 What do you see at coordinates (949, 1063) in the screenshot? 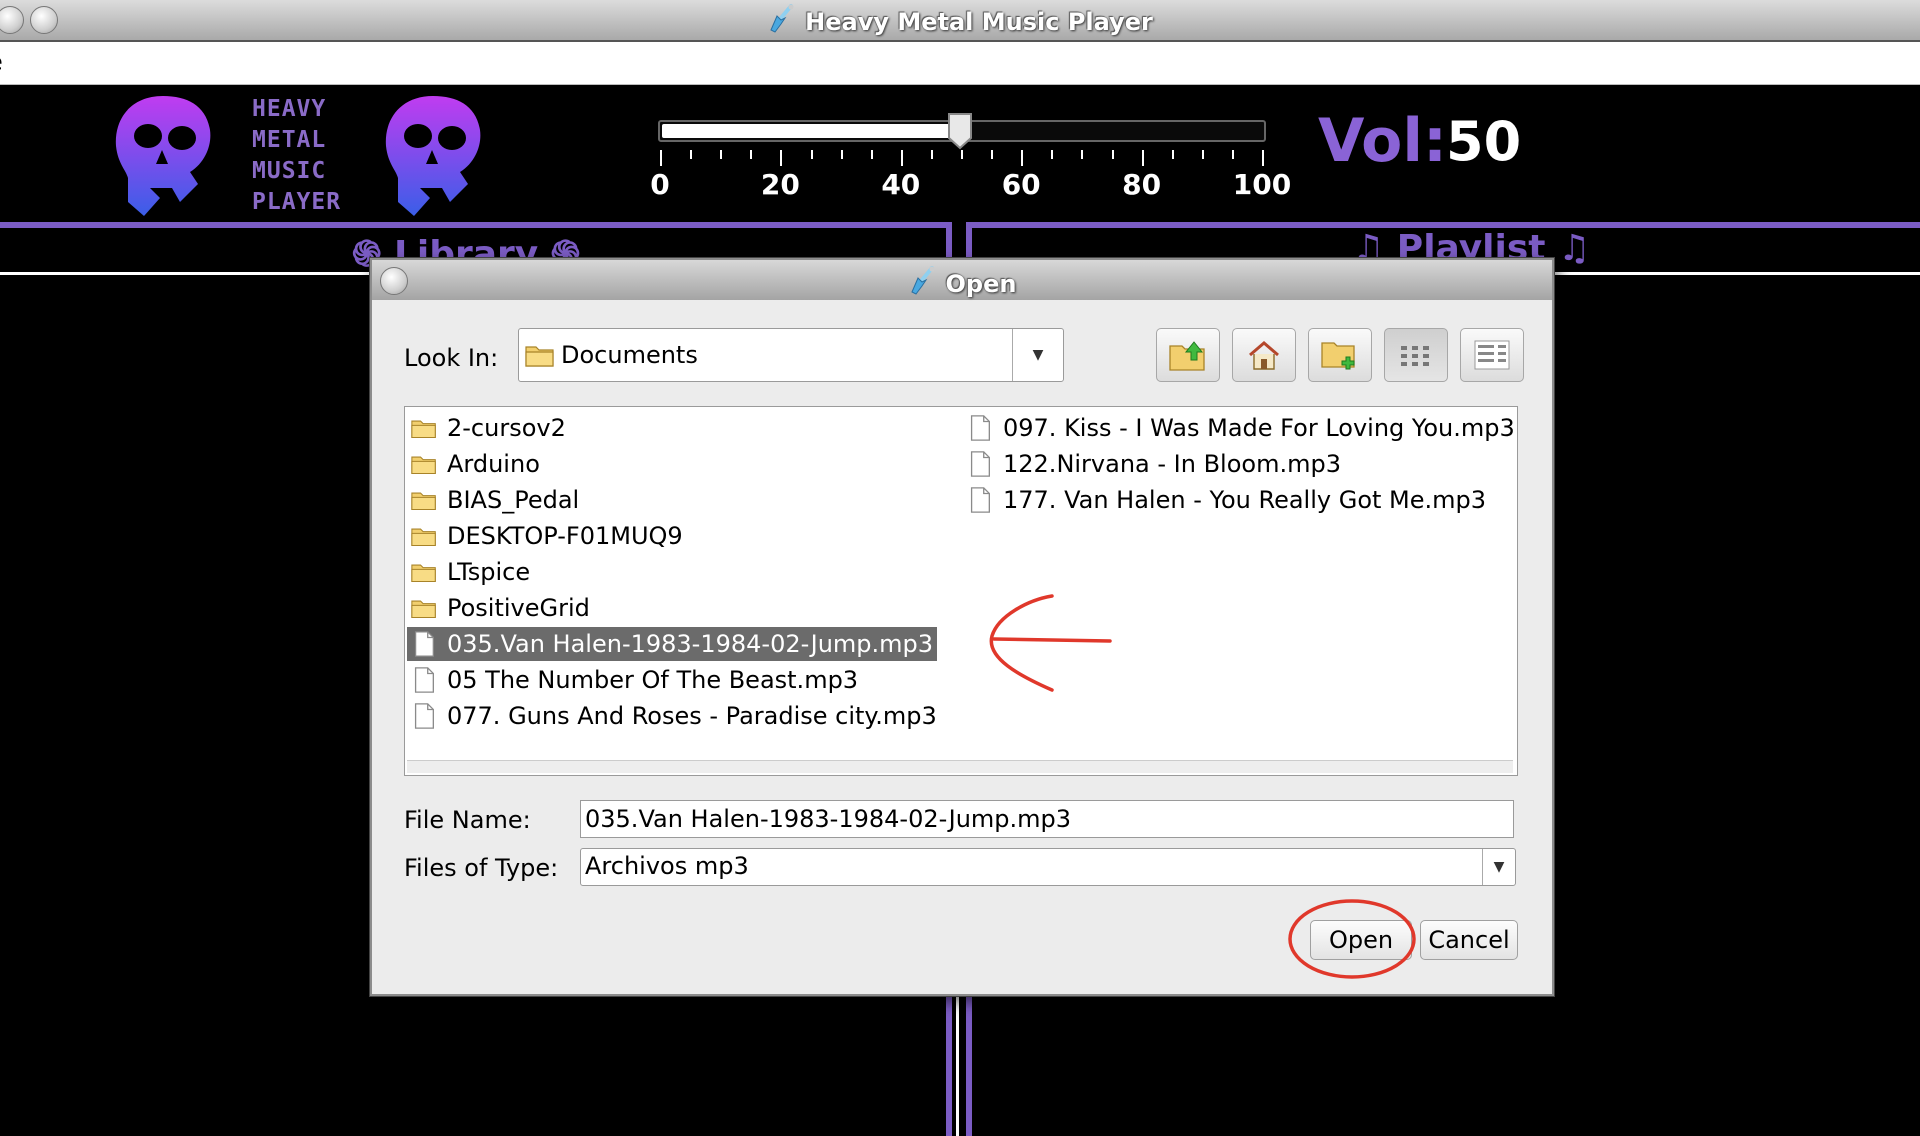
I see `library-panel-edge` at bounding box center [949, 1063].